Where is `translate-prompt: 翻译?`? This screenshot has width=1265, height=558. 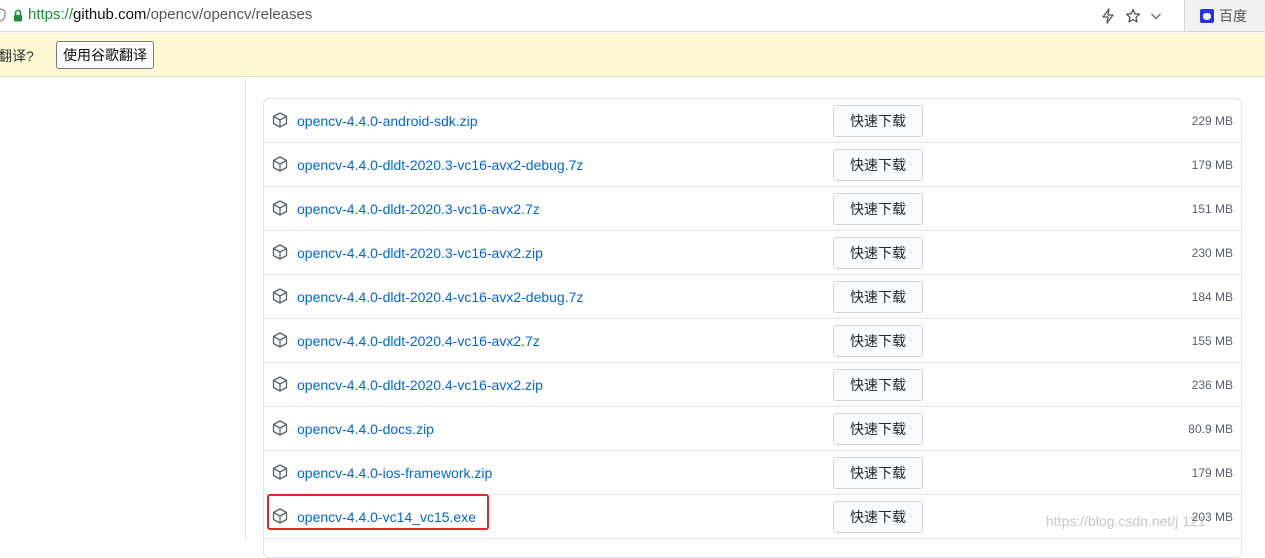
translate-prompt: 翻译? is located at coordinates (17, 56).